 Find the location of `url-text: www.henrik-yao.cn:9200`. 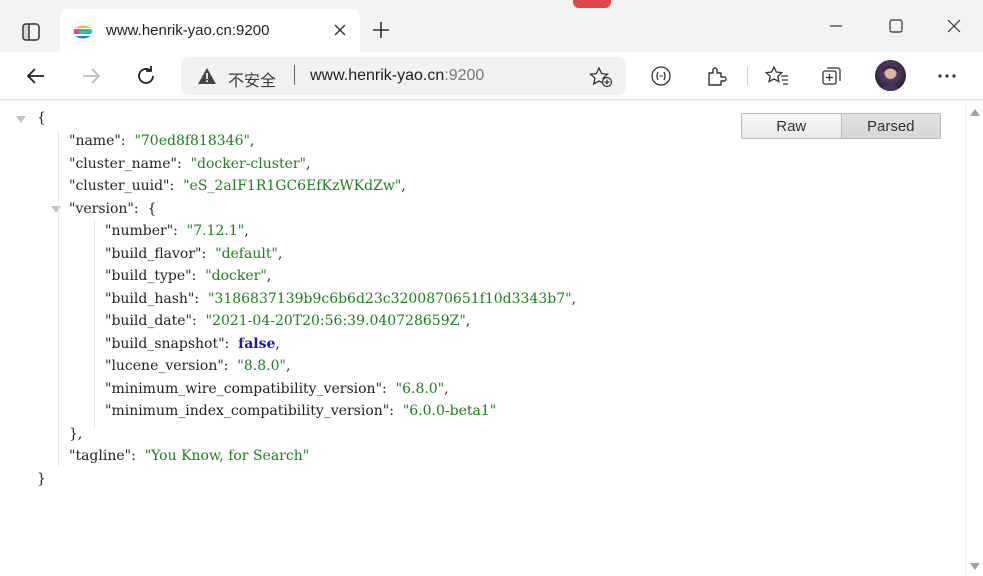

url-text: www.henrik-yao.cn:9200 is located at coordinates (397, 76).